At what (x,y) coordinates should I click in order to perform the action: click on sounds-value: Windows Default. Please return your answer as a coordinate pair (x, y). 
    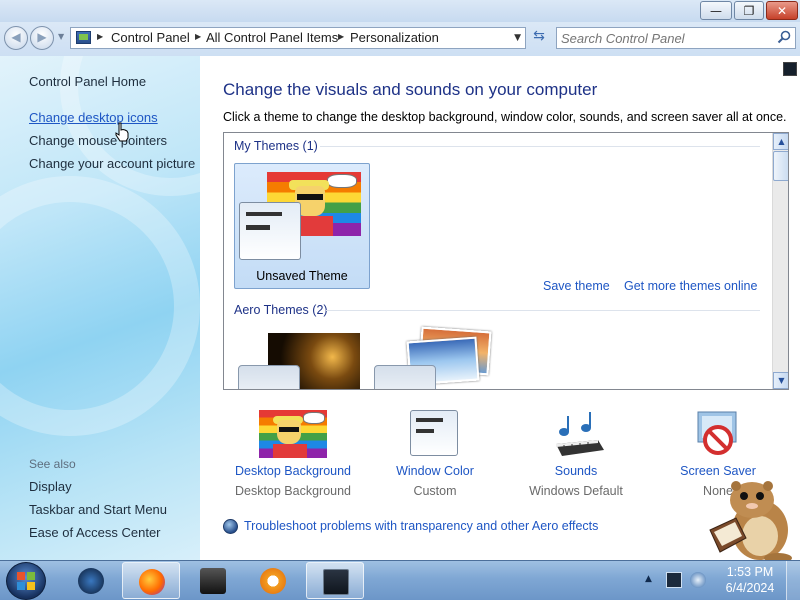
    Looking at the image, I should click on (576, 491).